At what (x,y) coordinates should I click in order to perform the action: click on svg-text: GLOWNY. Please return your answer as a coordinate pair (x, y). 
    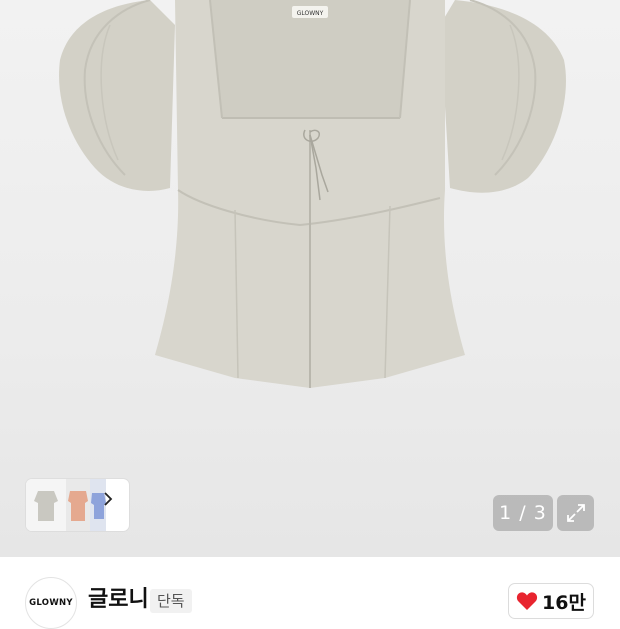
    Looking at the image, I should click on (310, 13).